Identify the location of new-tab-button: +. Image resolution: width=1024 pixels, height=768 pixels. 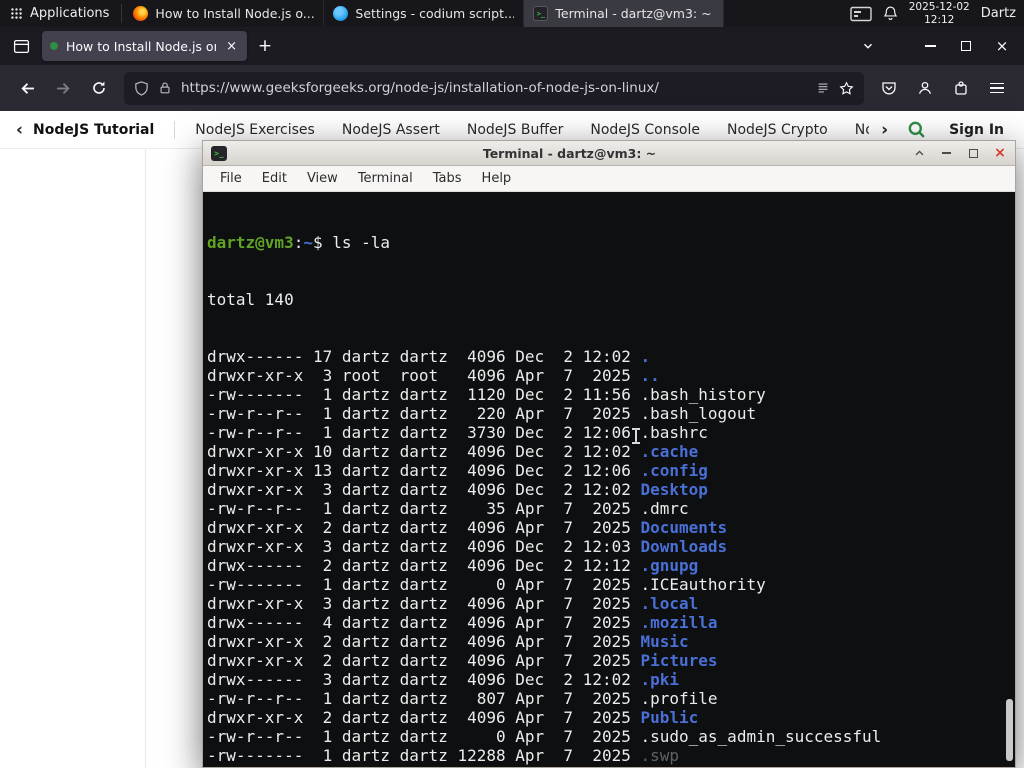
(265, 46).